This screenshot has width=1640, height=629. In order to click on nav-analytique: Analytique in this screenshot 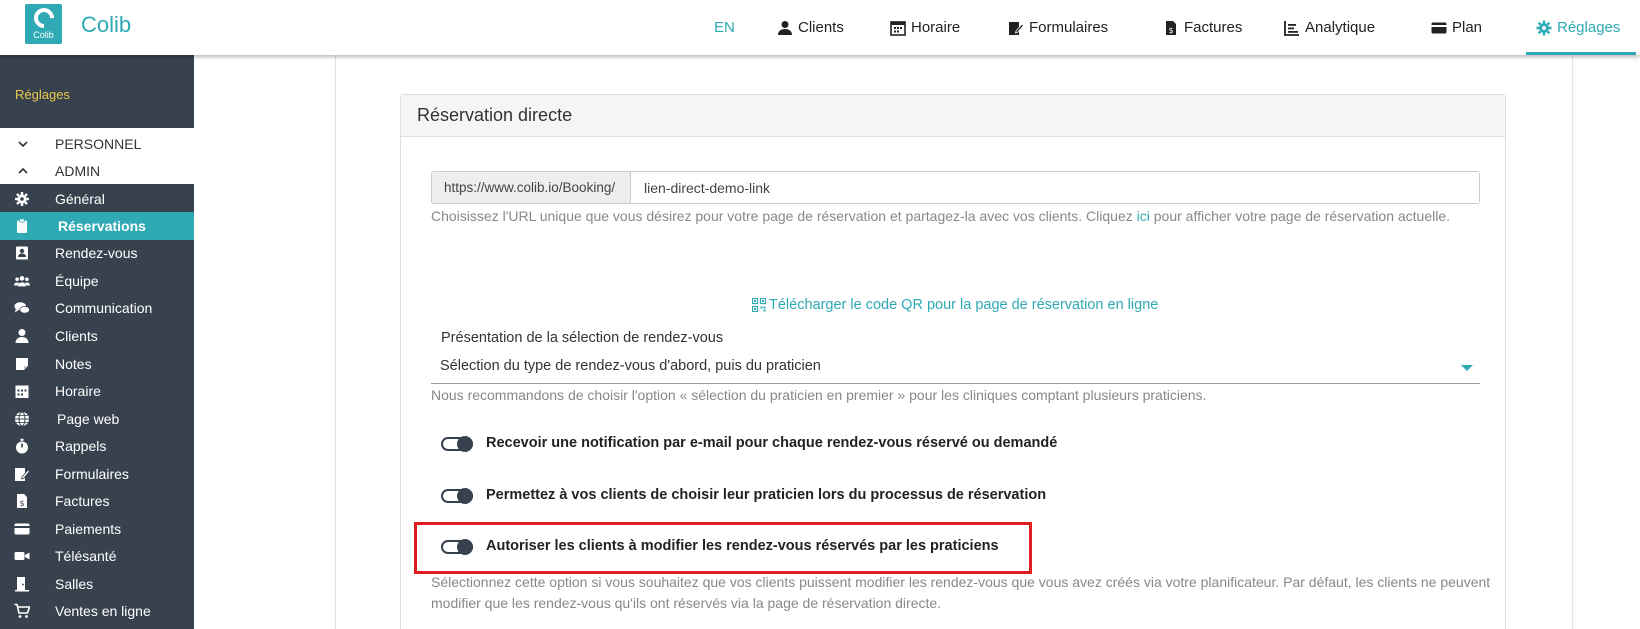, I will do `click(1329, 27)`.